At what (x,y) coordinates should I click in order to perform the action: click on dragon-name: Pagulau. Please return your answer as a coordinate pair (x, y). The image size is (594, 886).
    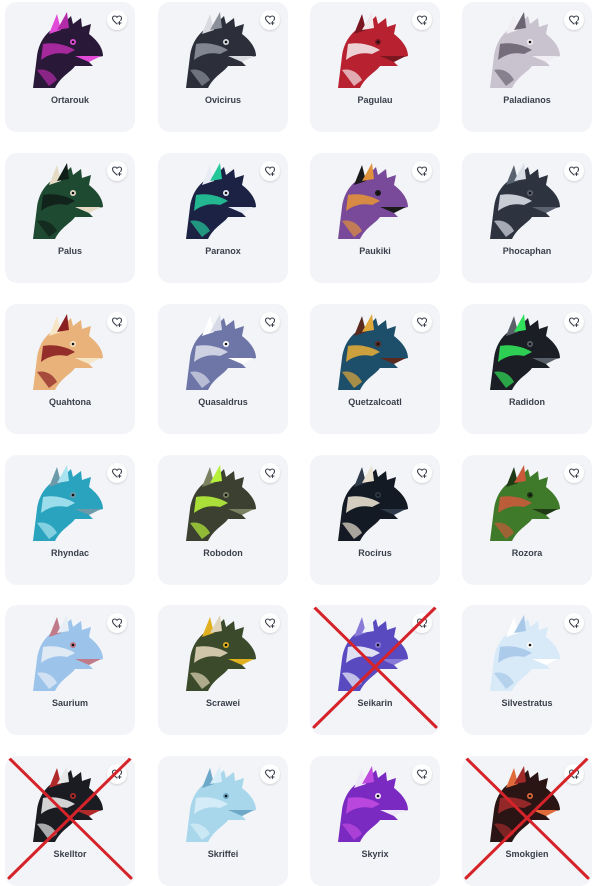
    Looking at the image, I should click on (375, 100).